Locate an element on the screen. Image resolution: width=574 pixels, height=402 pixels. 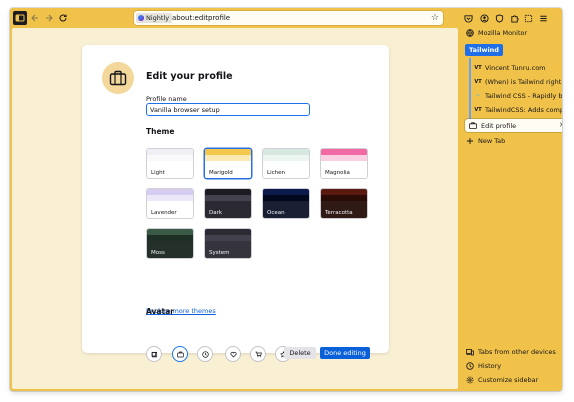
monitor-globe-icon is located at coordinates (470, 33).